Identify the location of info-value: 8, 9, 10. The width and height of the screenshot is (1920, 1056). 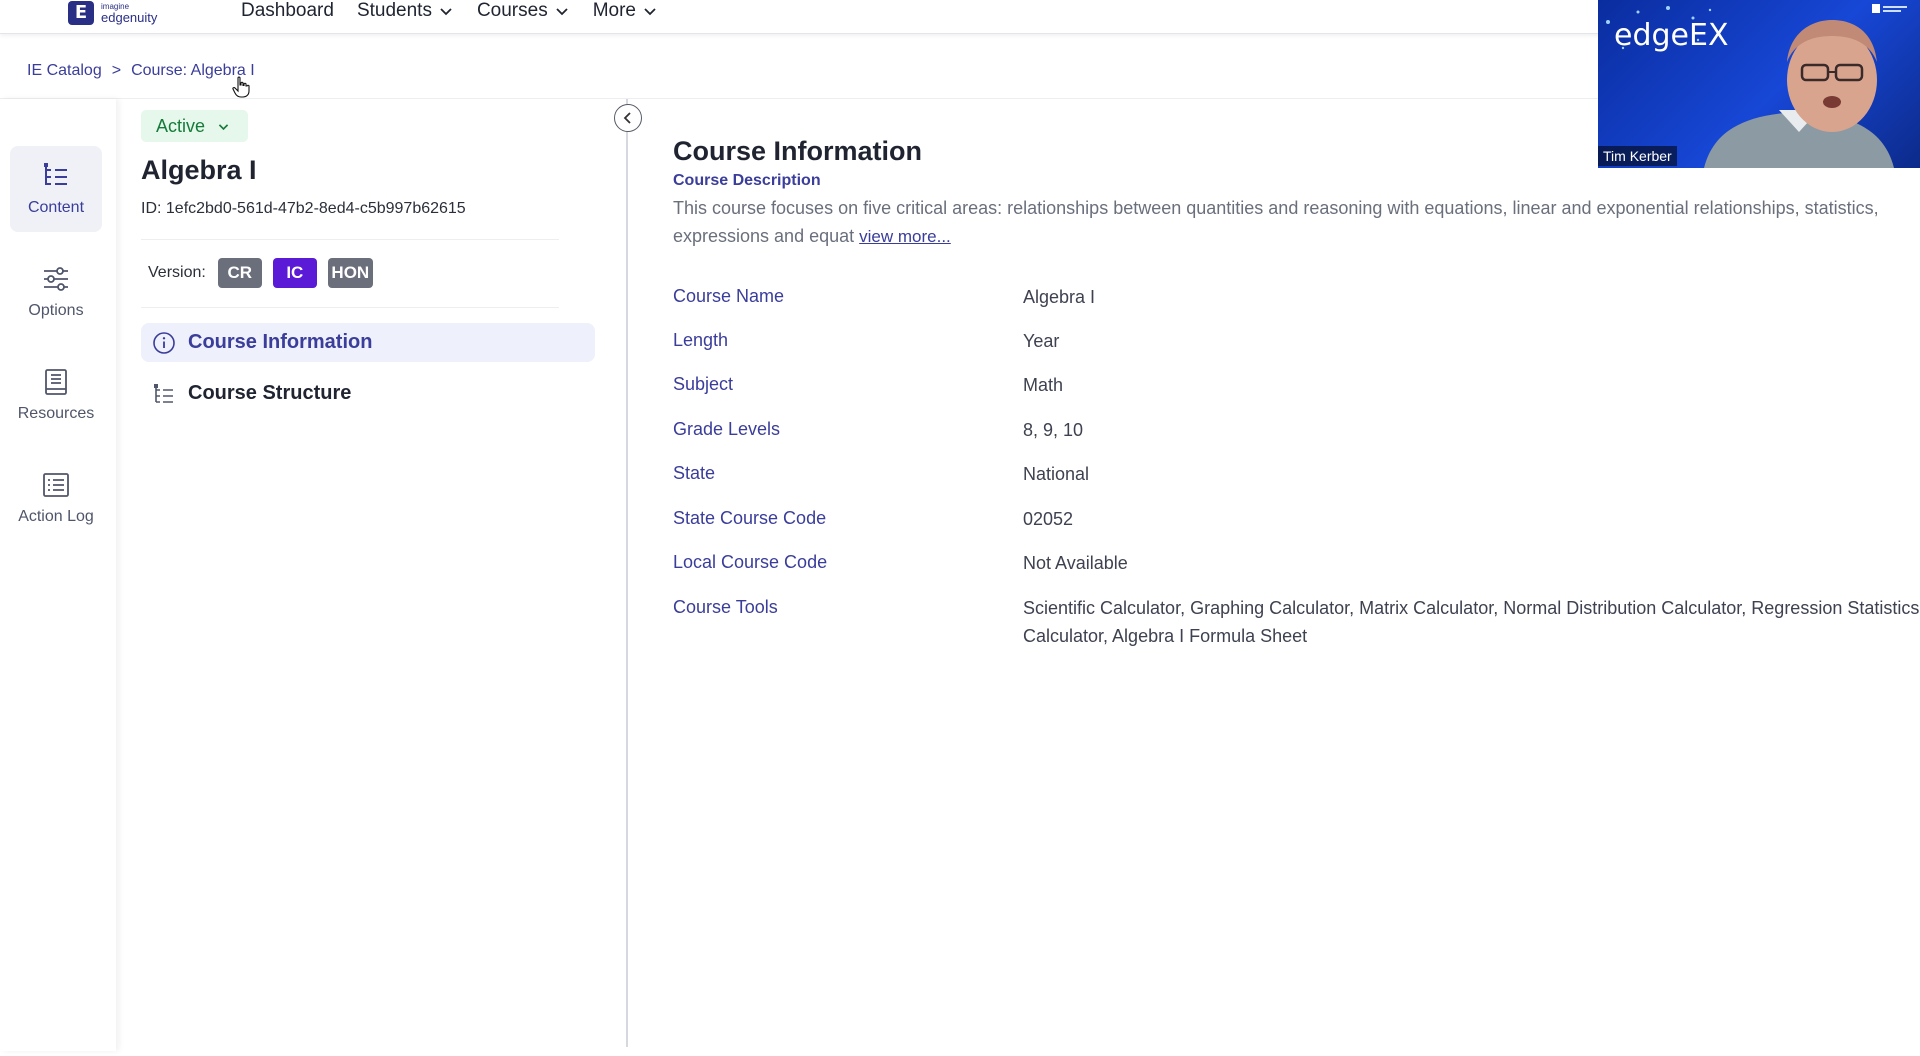
(1053, 430).